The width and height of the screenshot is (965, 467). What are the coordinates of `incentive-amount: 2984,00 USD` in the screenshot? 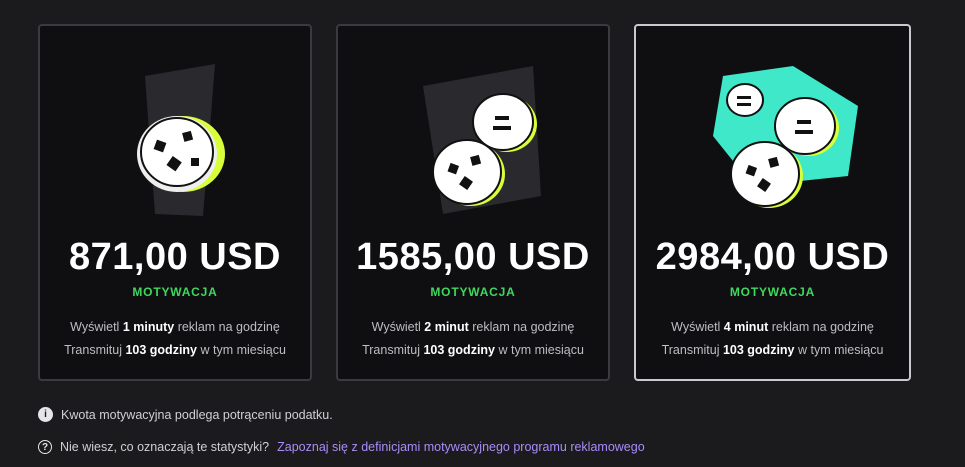 It's located at (772, 257).